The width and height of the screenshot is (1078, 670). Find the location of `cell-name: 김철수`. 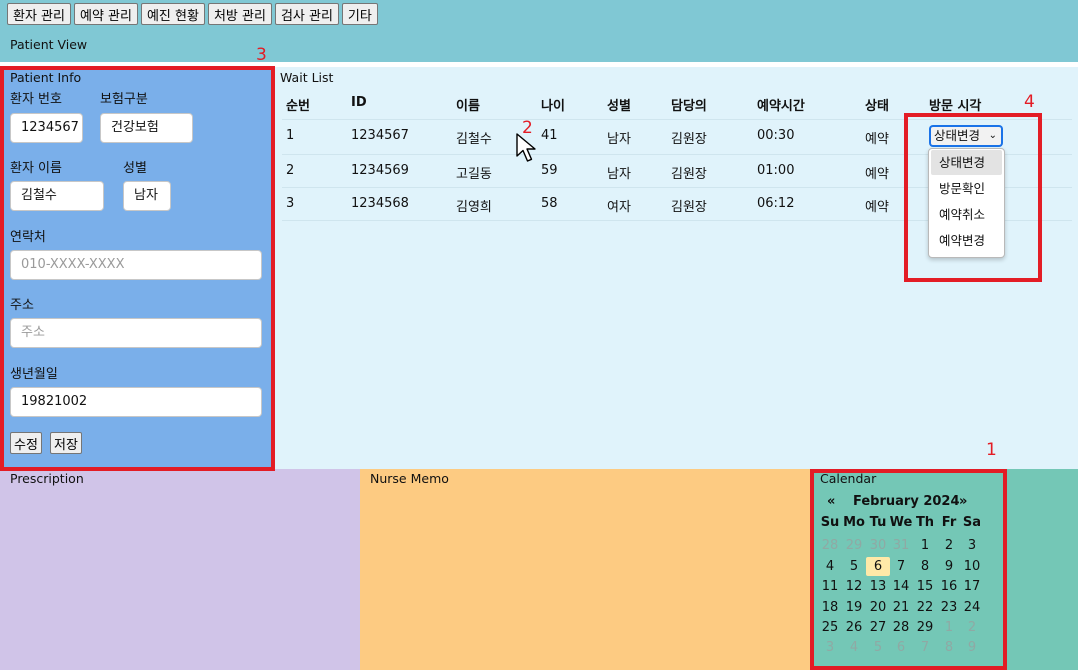

cell-name: 김철수 is located at coordinates (474, 139).